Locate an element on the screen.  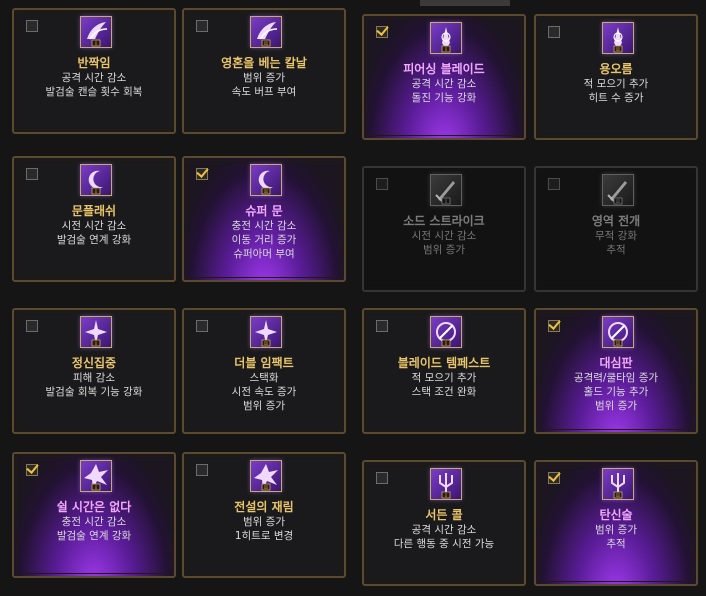
skill-card: I 서든 콜 공격 시간 감소 다른 행동 중 시전 가능 is located at coordinates (444, 523).